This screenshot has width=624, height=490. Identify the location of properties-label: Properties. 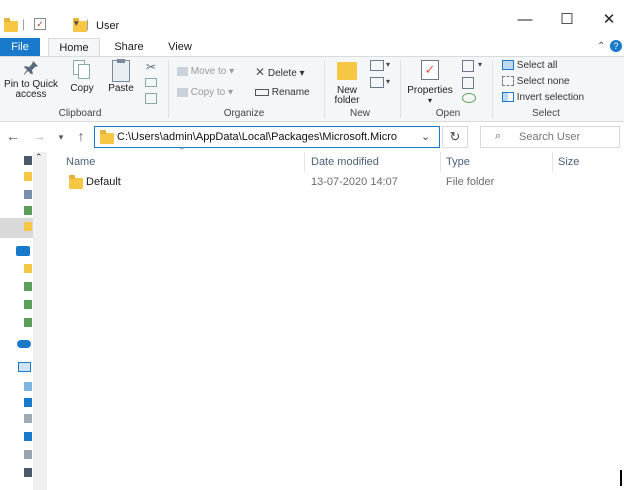
(430, 90).